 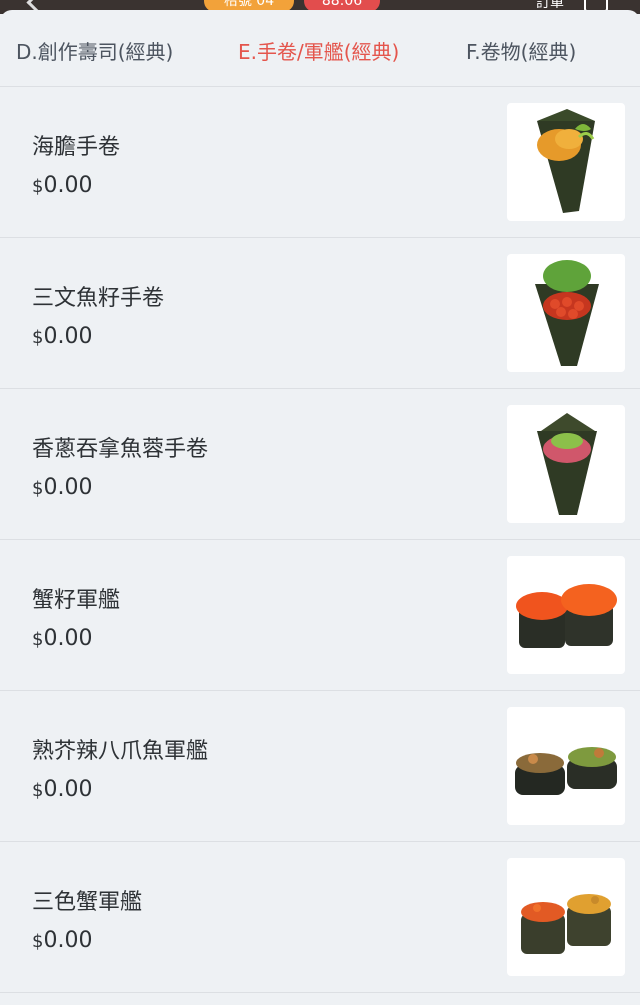 What do you see at coordinates (94, 50) in the screenshot?
I see `tab-creative-sushi: D.創作壽司(經典)` at bounding box center [94, 50].